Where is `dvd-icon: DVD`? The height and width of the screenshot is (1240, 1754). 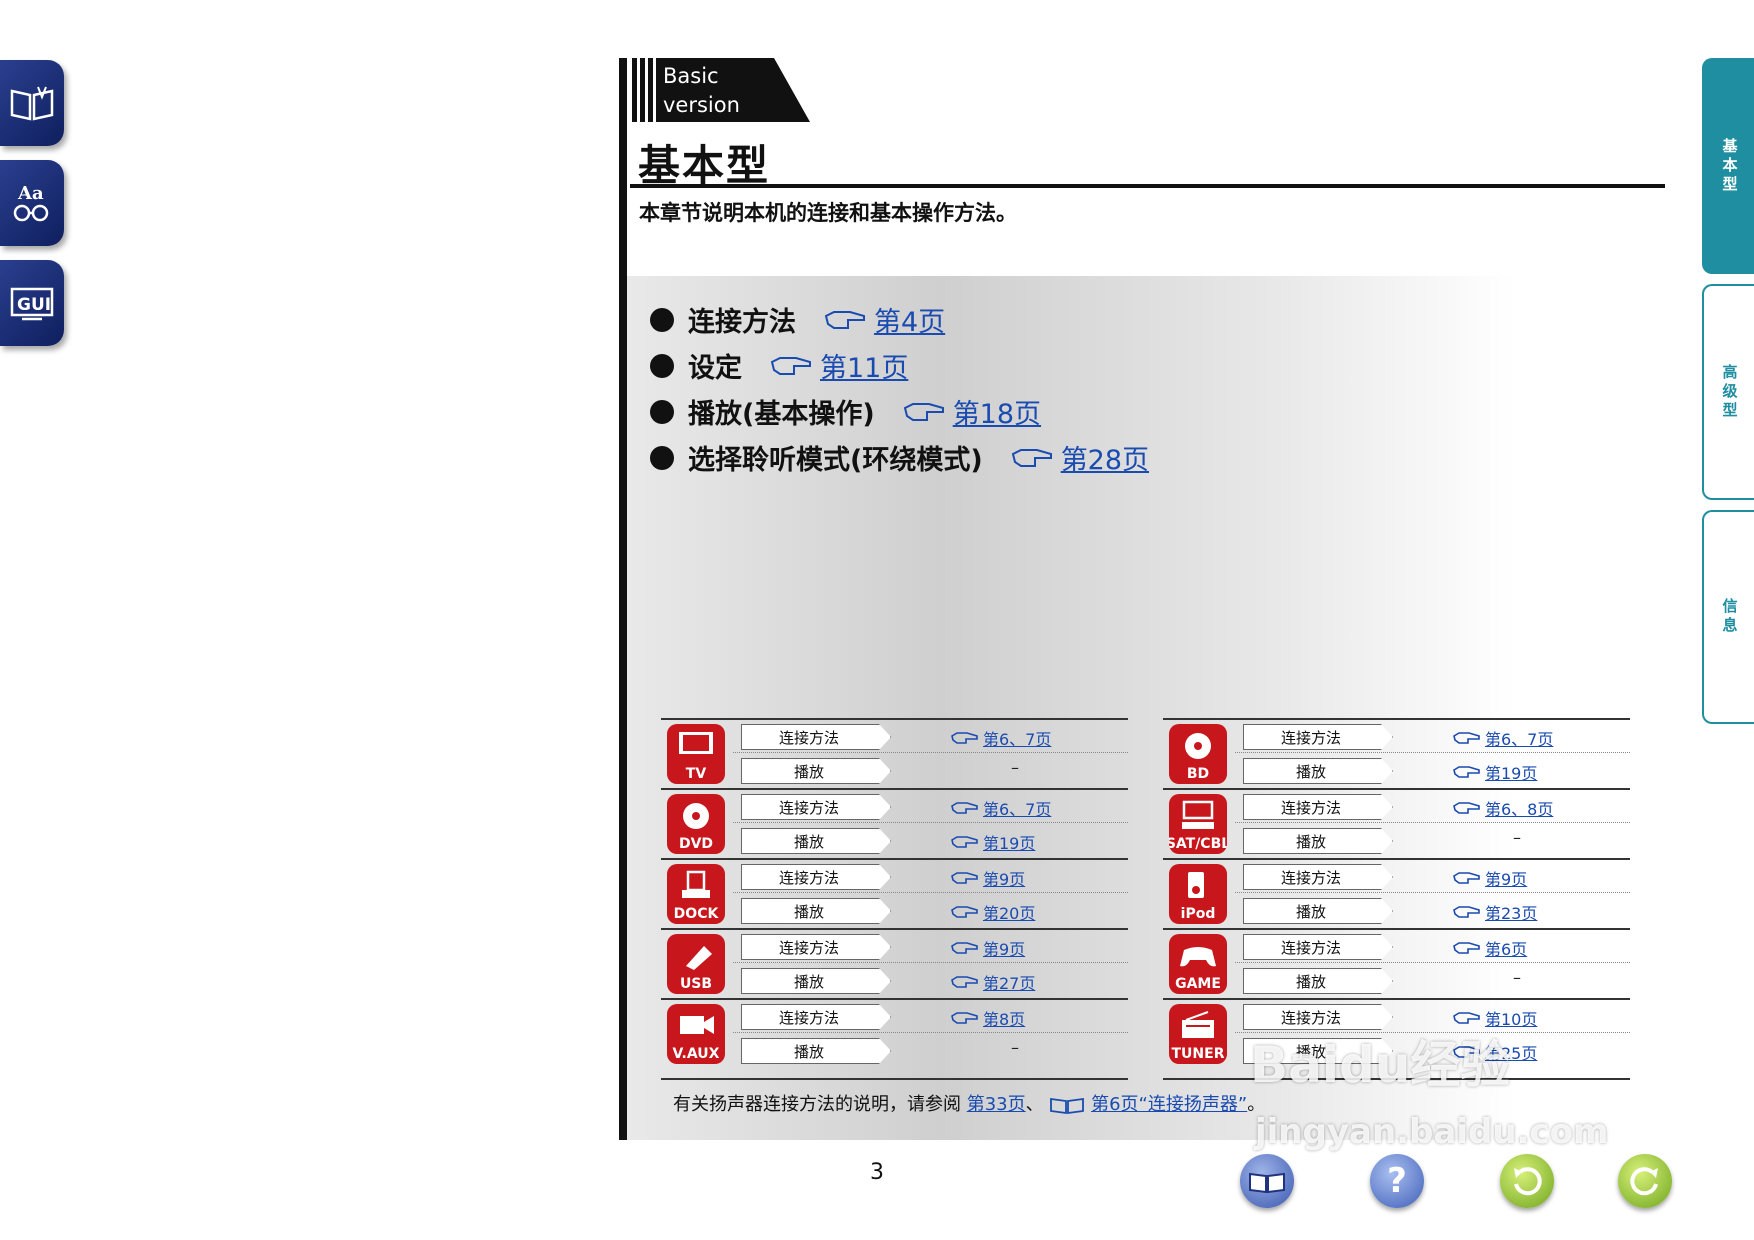
dvd-icon: DVD is located at coordinates (696, 824).